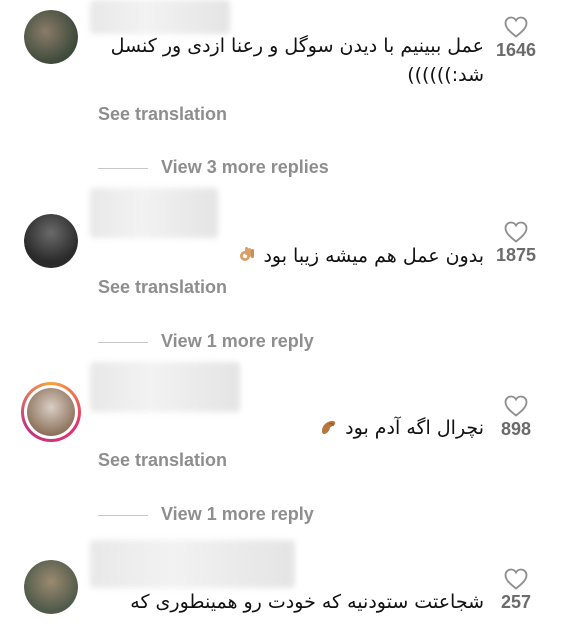  I want to click on like-button: 257, so click(516, 590).